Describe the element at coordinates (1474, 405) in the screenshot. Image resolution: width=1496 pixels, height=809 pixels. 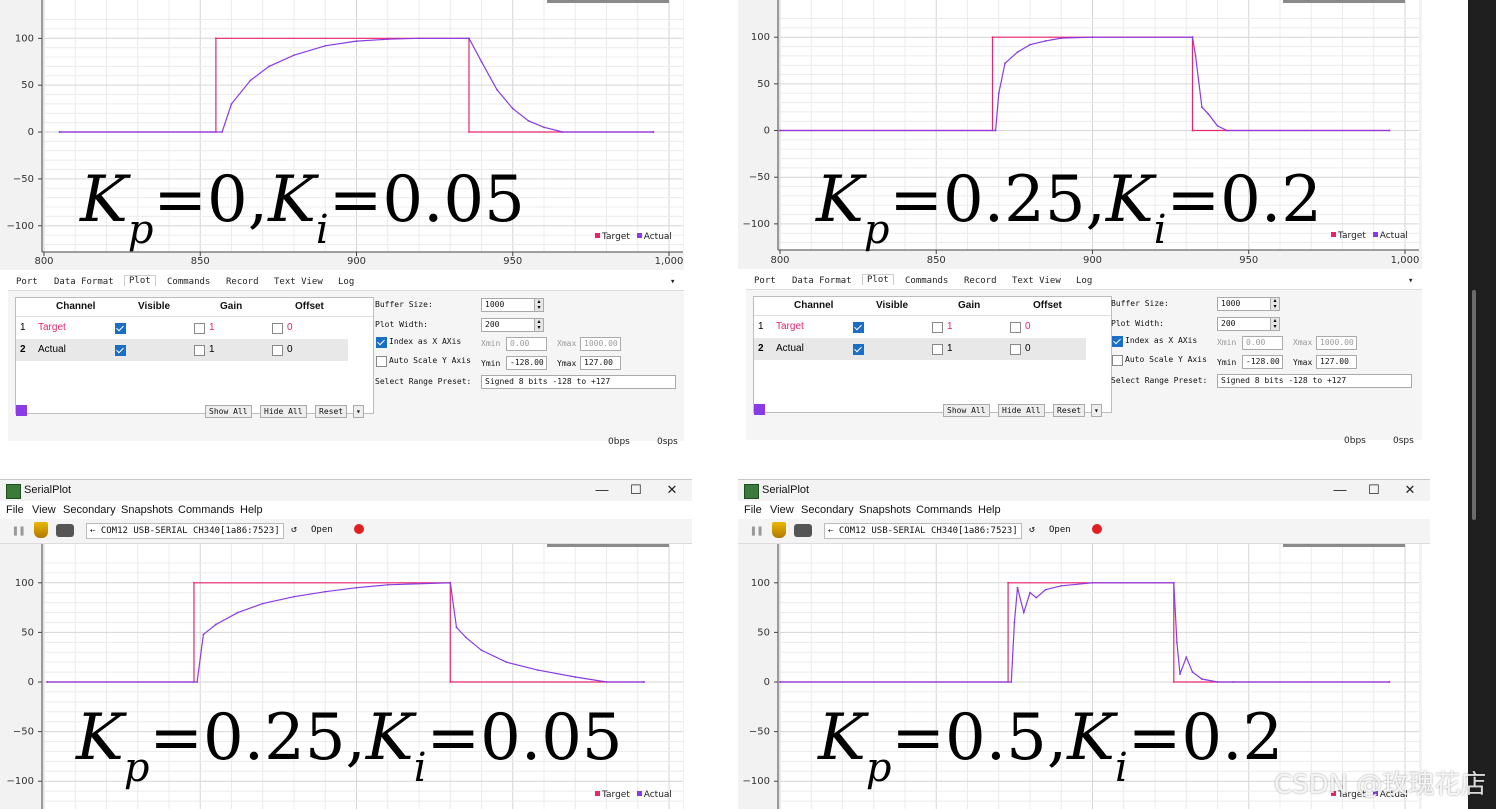
I see `scrollbar-thumb` at that location.